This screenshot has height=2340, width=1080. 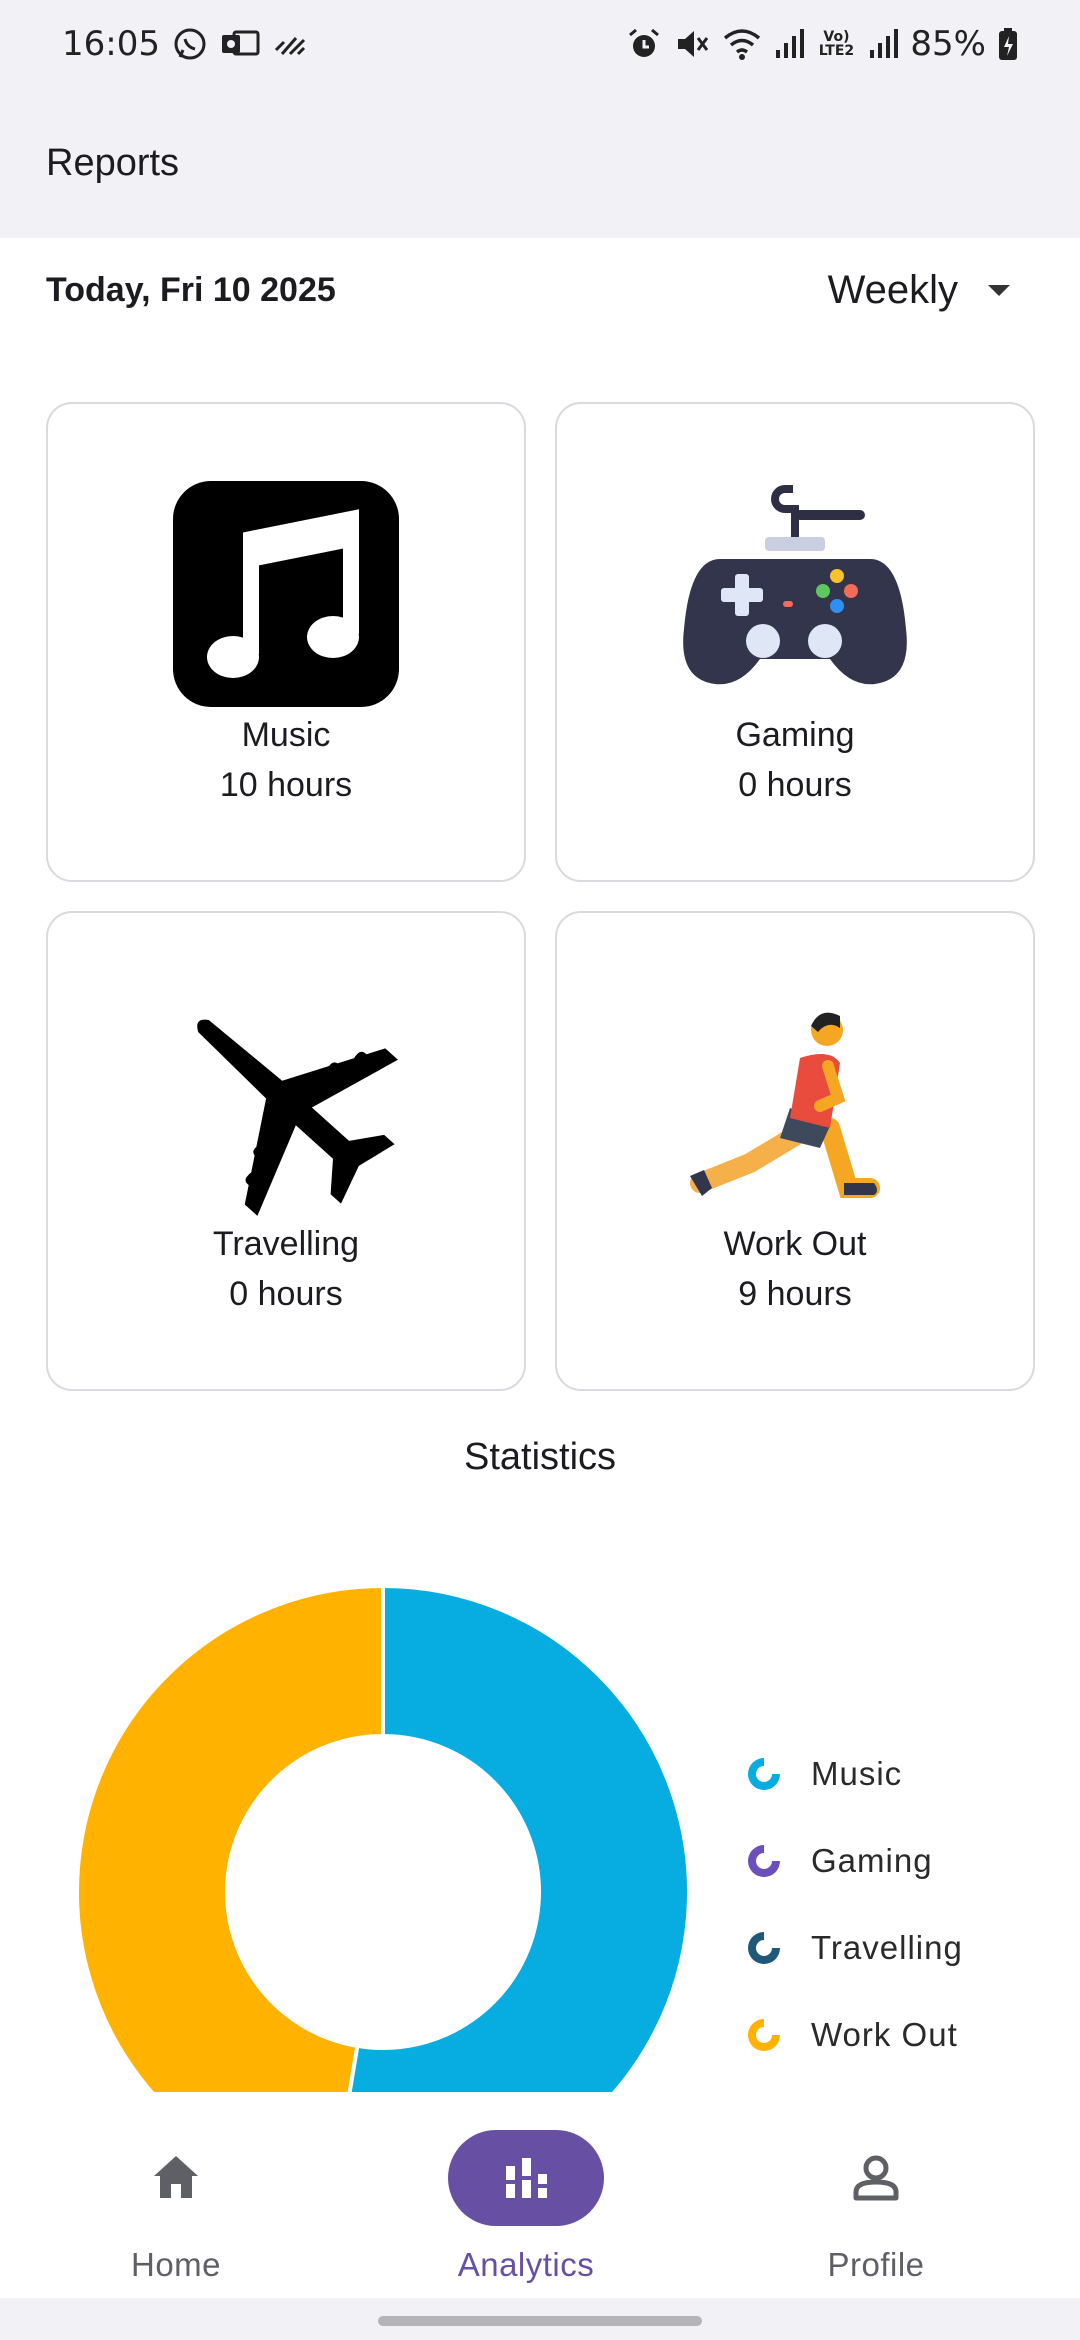 I want to click on nav-analytics: Analytics, so click(x=526, y=2207).